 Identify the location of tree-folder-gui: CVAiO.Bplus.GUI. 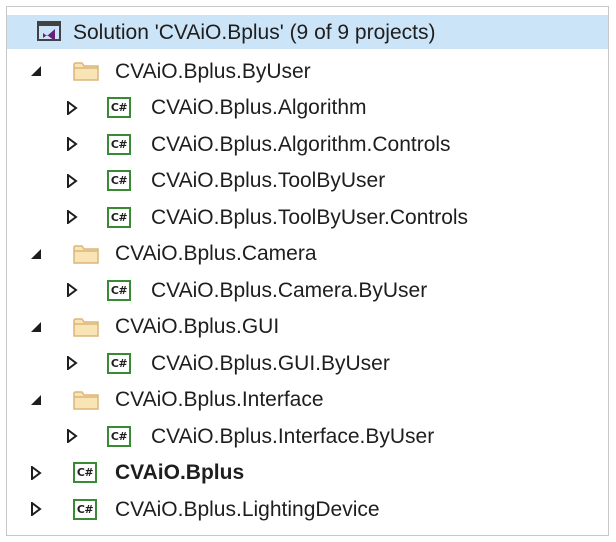
(307, 327).